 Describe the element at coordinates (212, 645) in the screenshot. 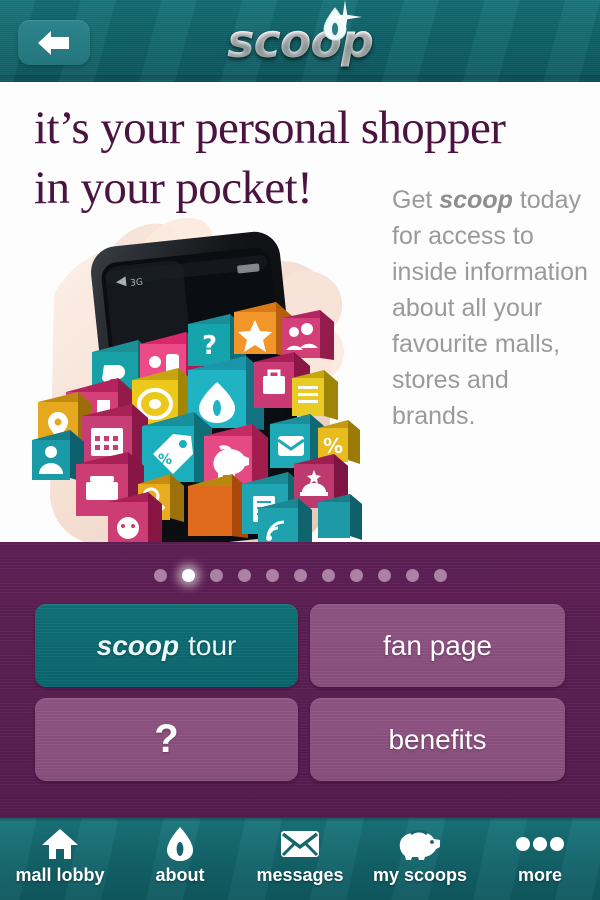

I see `scoop-tour-label: tour` at that location.